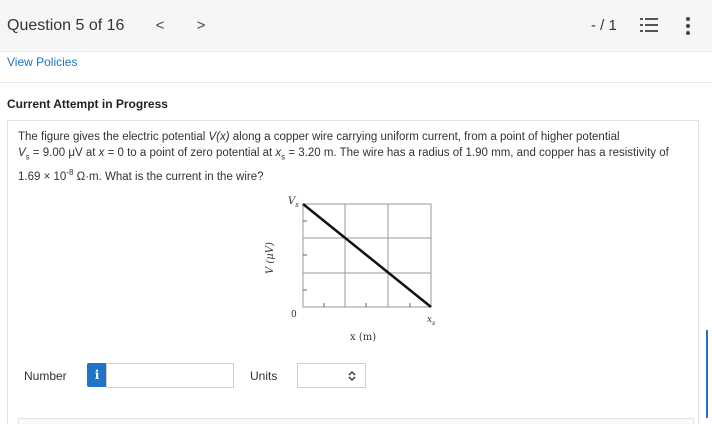 The height and width of the screenshot is (424, 712). Describe the element at coordinates (170, 375) in the screenshot. I see `number-input` at that location.